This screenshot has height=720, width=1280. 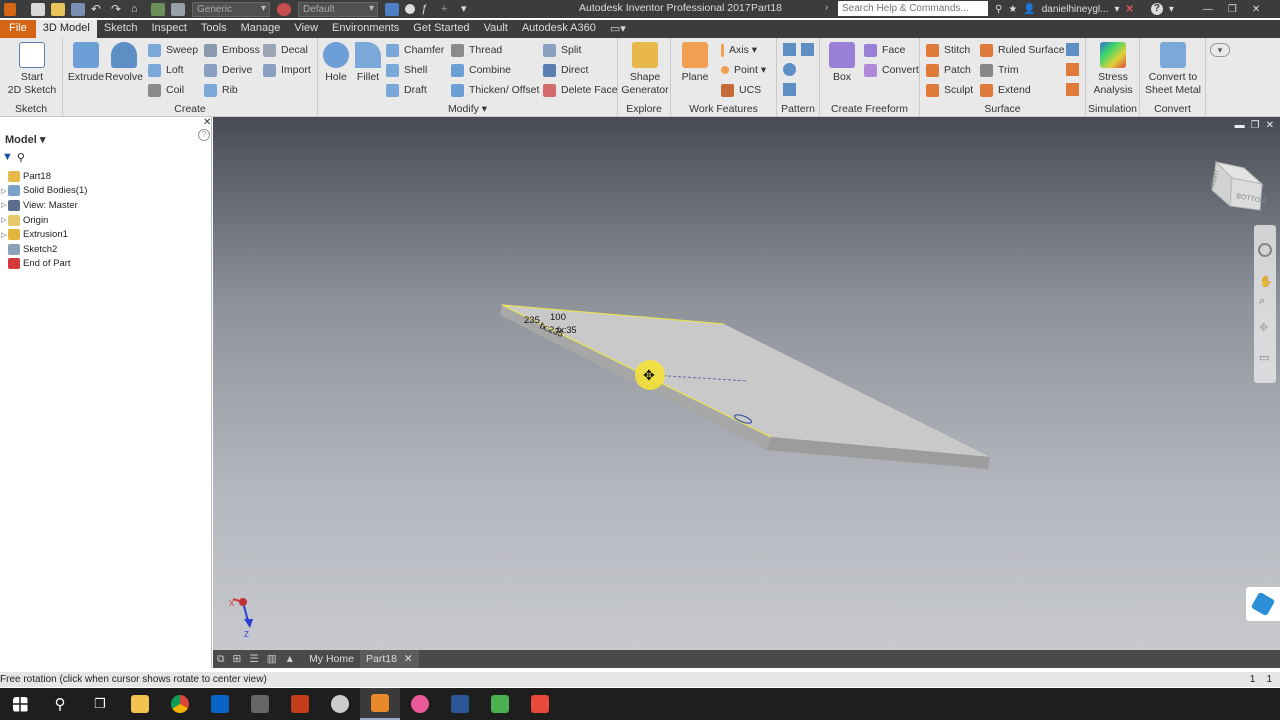 What do you see at coordinates (180, 704) in the screenshot?
I see `chrome-icon` at bounding box center [180, 704].